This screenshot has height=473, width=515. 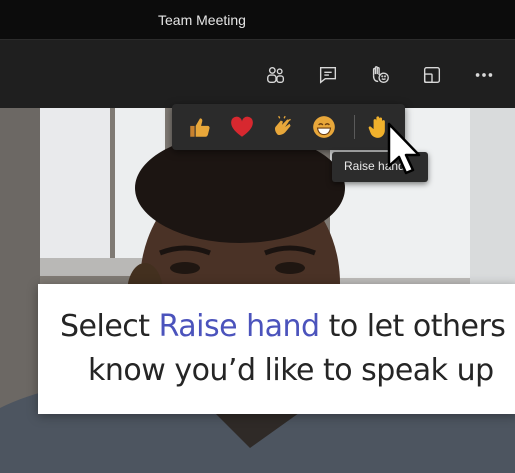 What do you see at coordinates (109, 326) in the screenshot?
I see `caption-text: Select` at bounding box center [109, 326].